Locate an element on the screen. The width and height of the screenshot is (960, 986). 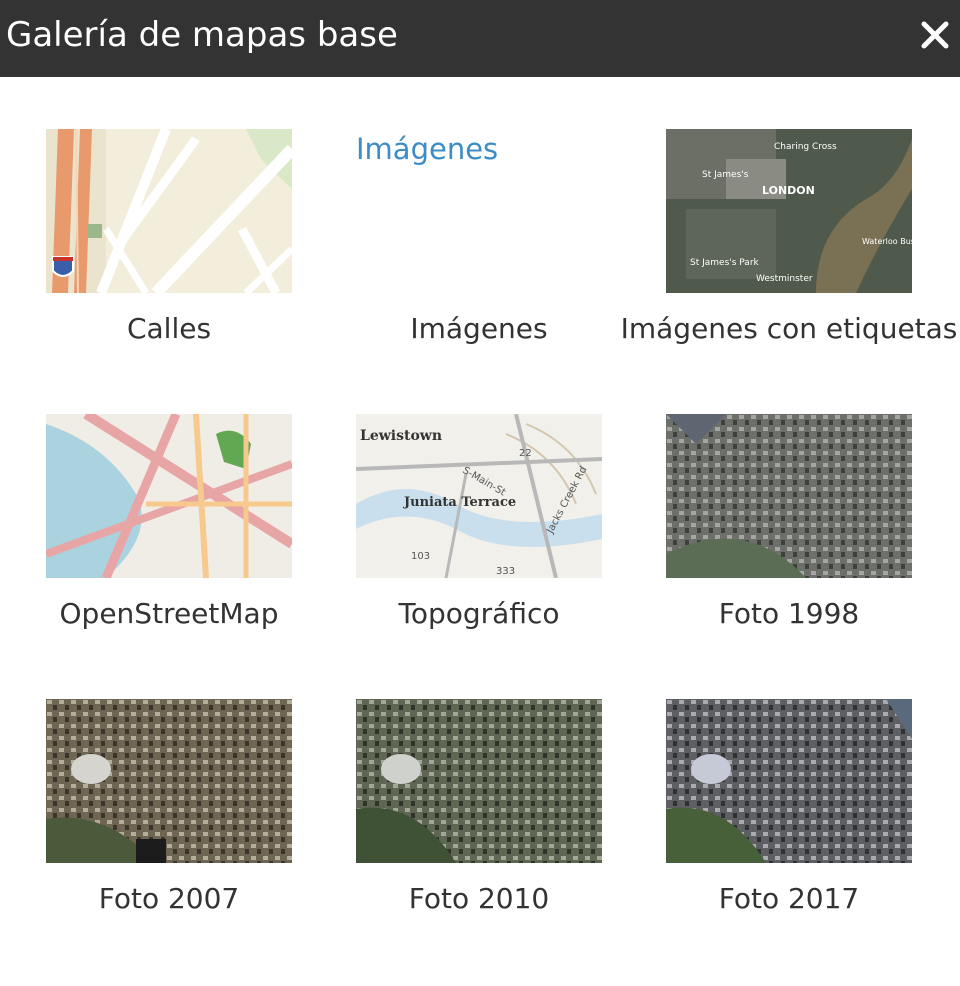
basemap-label: Topográfico is located at coordinates (479, 613).